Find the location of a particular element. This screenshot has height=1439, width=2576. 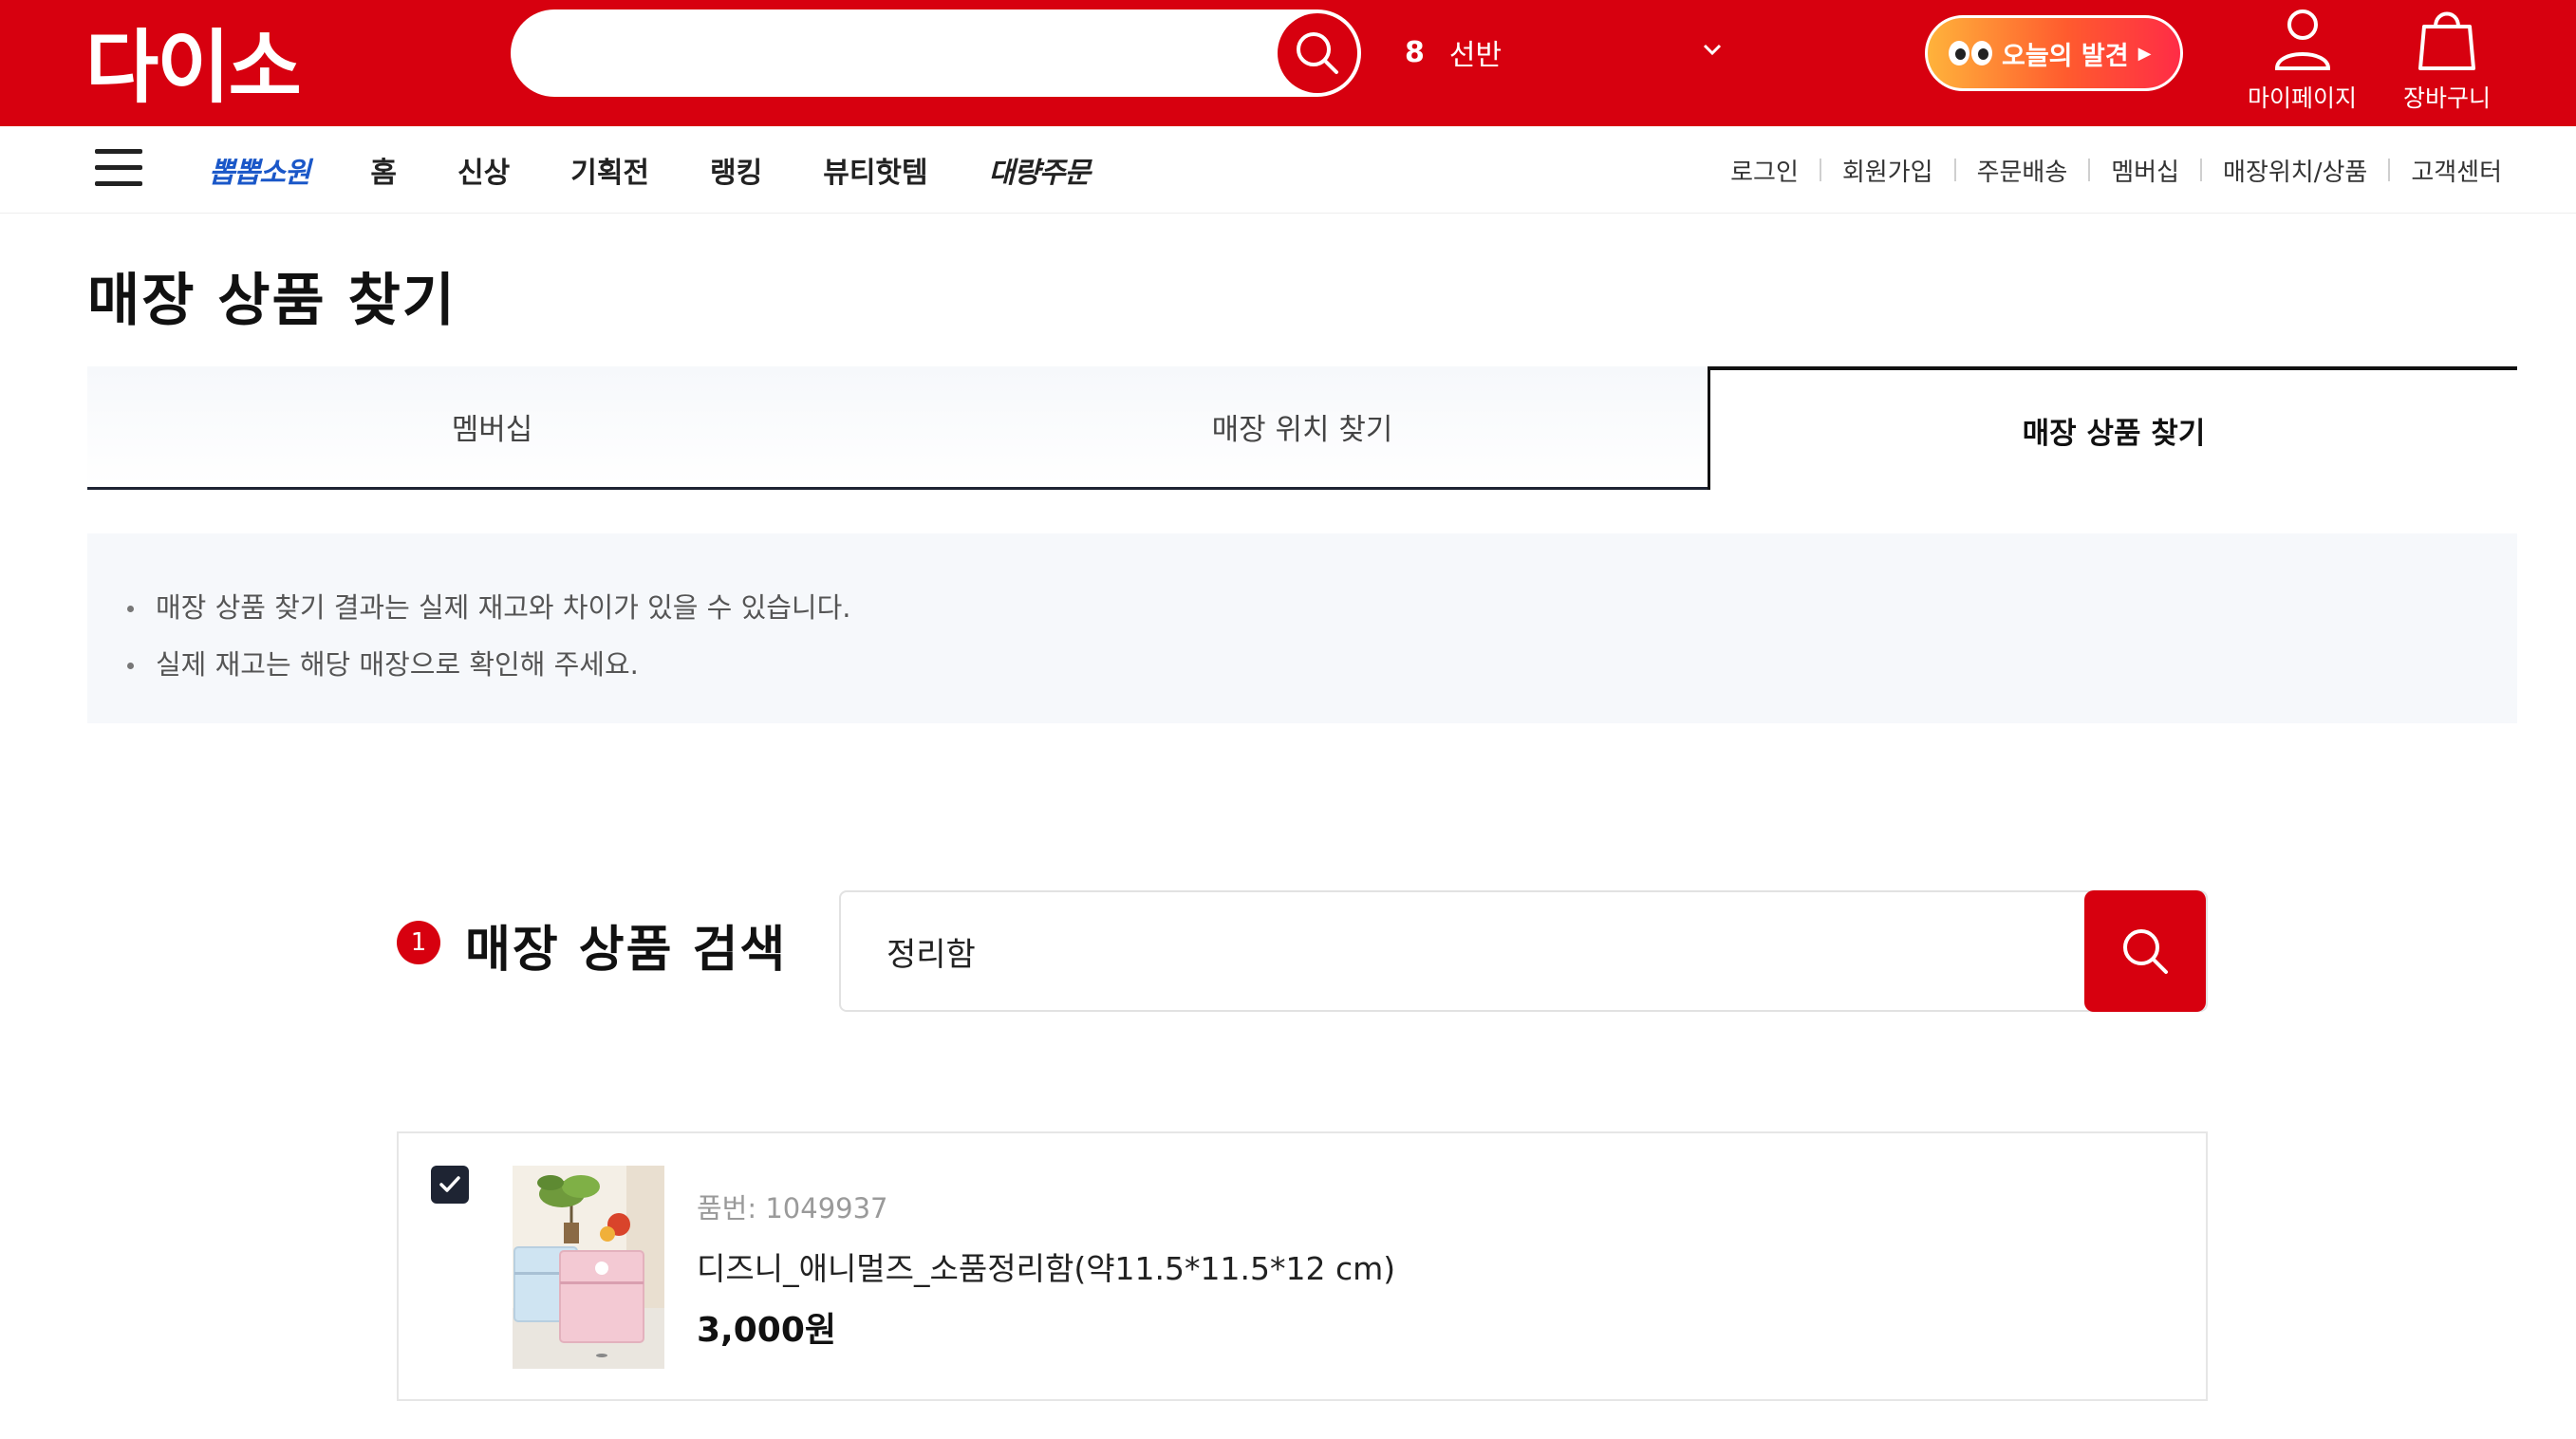

daiso-logo: 다이소 is located at coordinates (194, 63).